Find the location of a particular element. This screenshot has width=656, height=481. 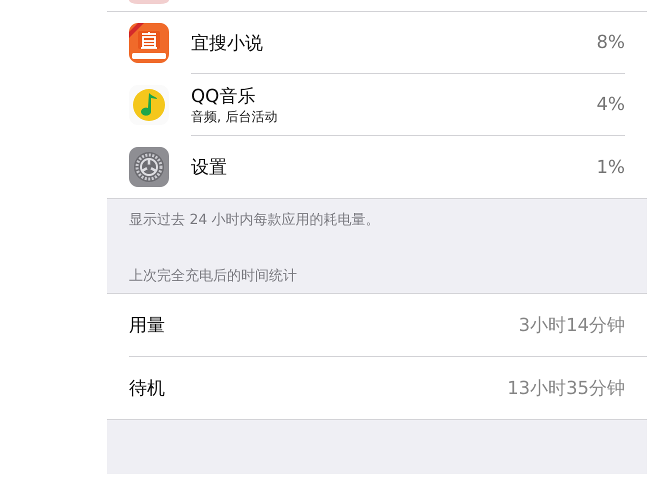

footnote: 显示过去 24 小时内每款应用的耗电量。 is located at coordinates (255, 220).